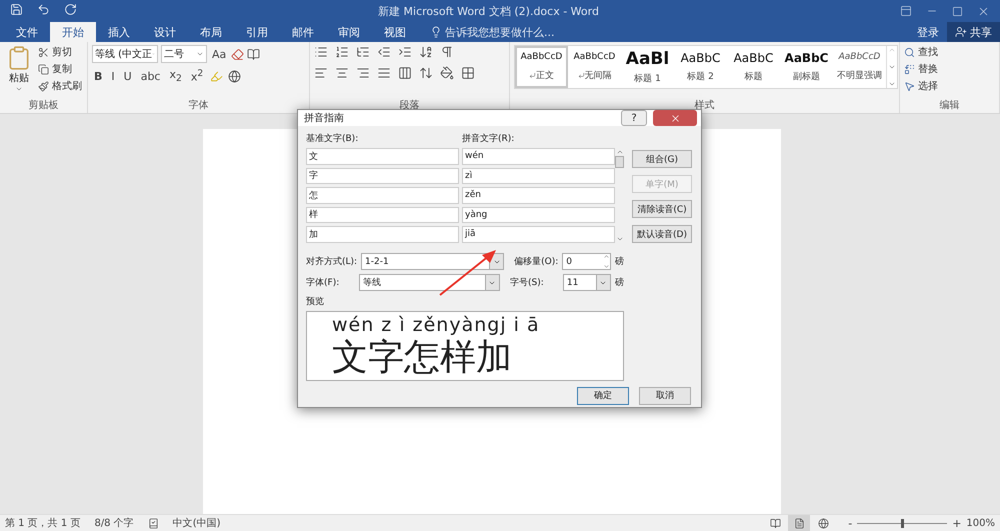 The width and height of the screenshot is (1000, 531). I want to click on style-item: AaBbCcD 正文, so click(541, 67).